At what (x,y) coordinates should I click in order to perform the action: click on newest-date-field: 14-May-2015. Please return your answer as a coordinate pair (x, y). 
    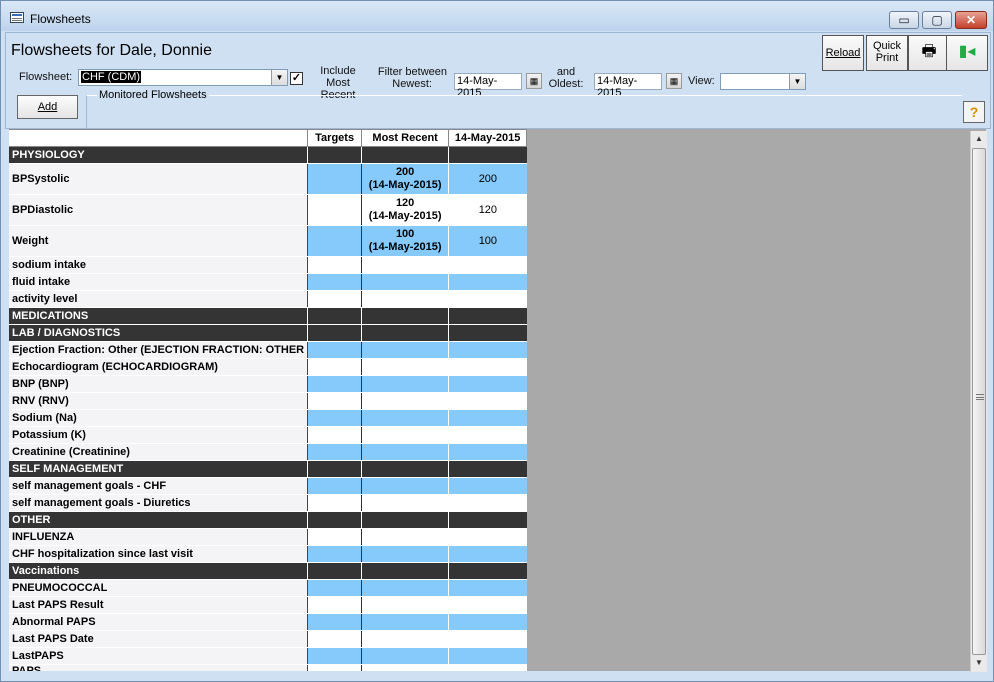
    Looking at the image, I should click on (488, 86).